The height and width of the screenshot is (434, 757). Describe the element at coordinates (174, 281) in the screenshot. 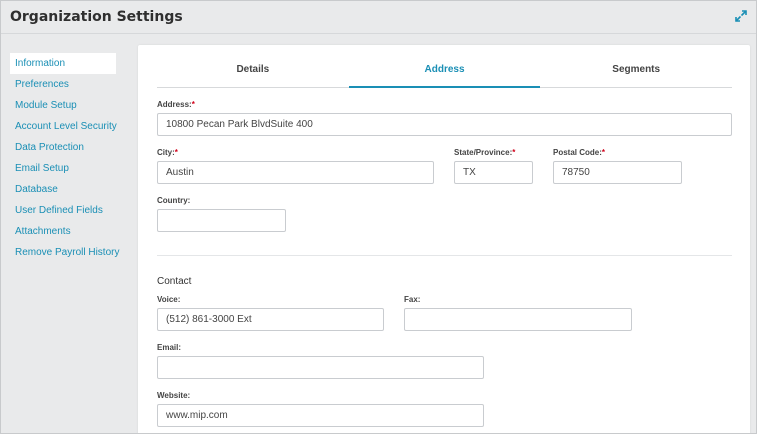

I see `contact-section-title: Contact` at that location.